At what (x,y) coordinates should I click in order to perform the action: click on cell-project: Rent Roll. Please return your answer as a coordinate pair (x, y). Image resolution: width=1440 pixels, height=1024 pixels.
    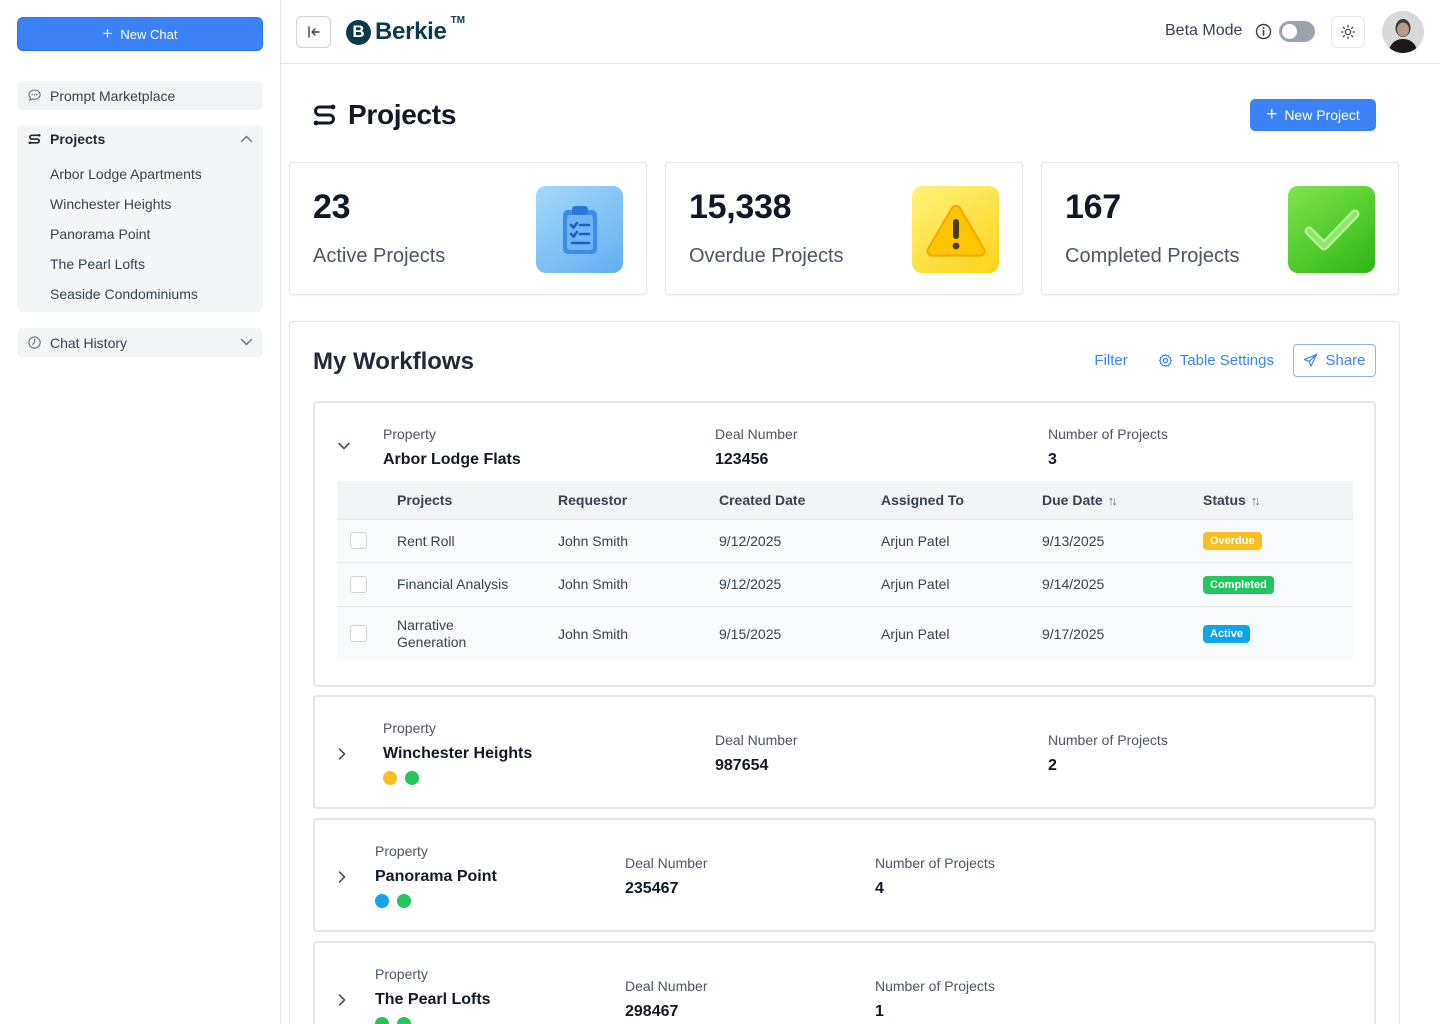
    Looking at the image, I should click on (477, 540).